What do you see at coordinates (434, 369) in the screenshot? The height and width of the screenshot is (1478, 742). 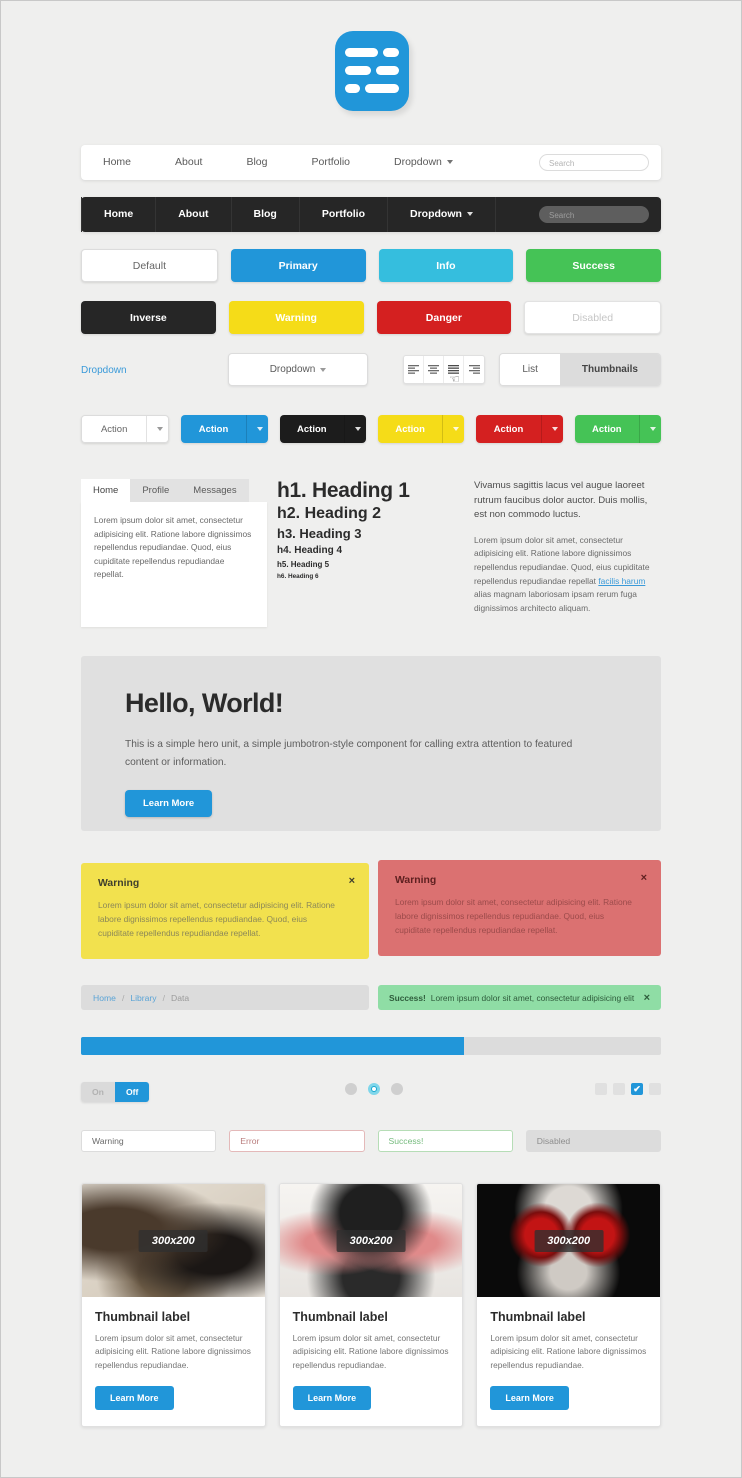 I see `align-center-icon` at bounding box center [434, 369].